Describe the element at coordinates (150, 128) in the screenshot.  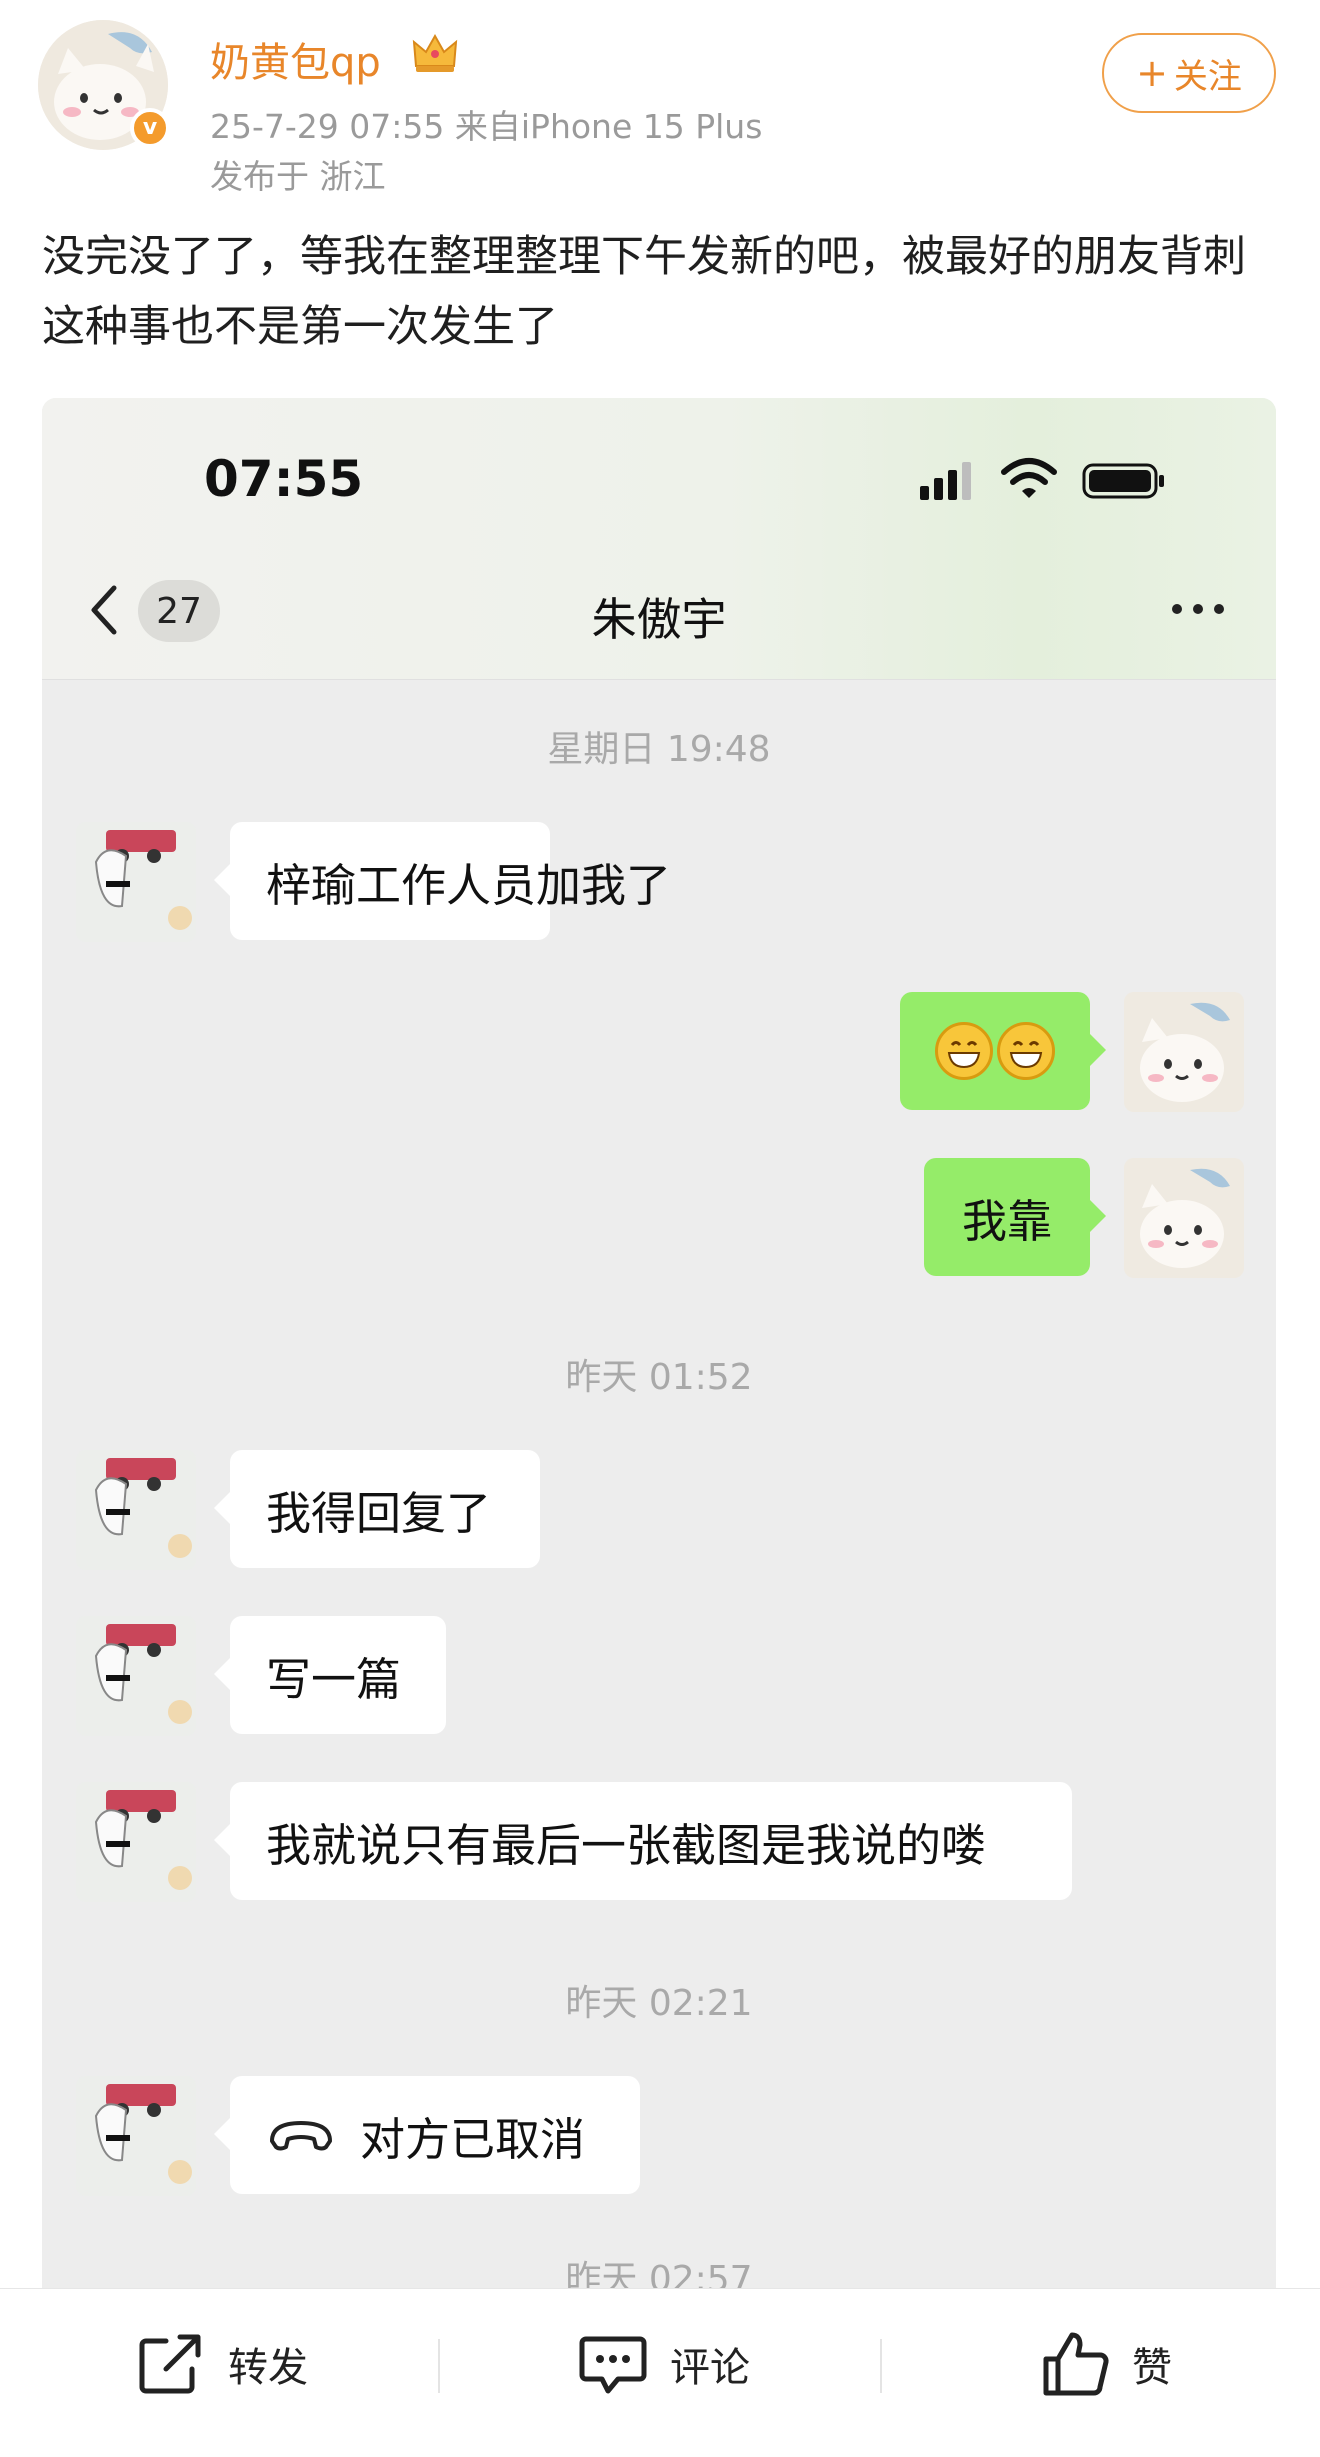
I see `verified-badge-icon: v` at that location.